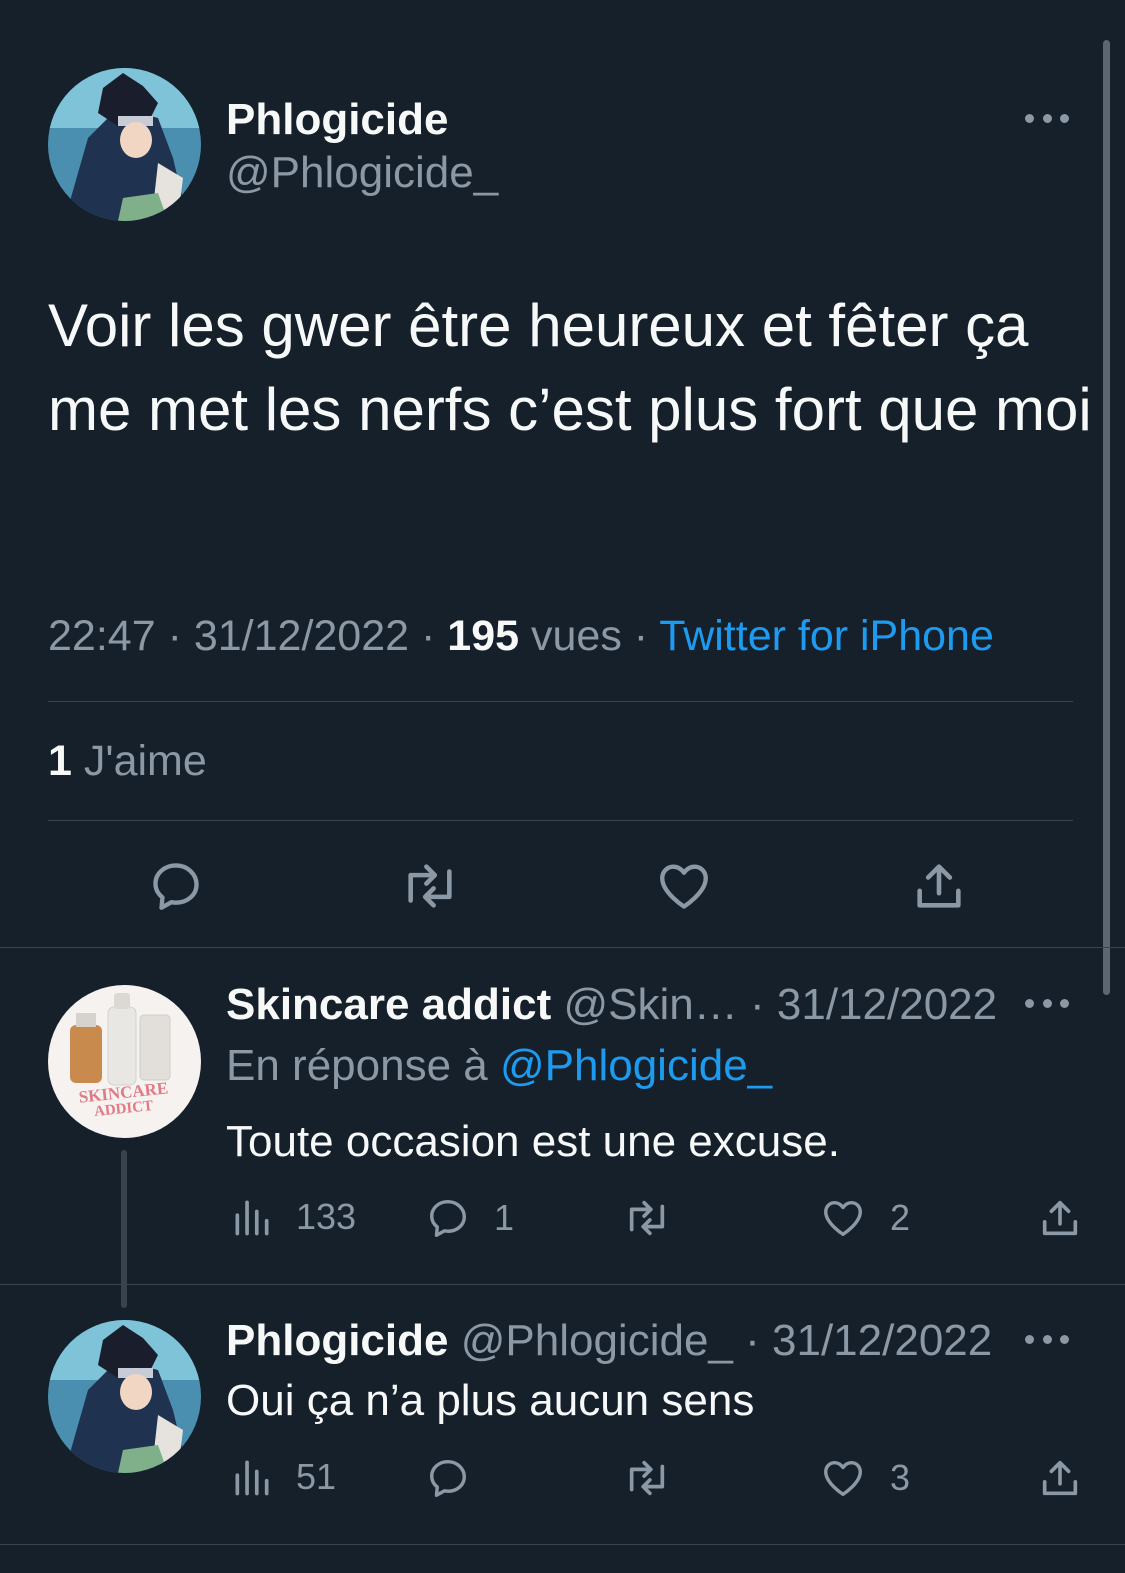  What do you see at coordinates (483, 636) in the screenshot?
I see `views-count: 195` at bounding box center [483, 636].